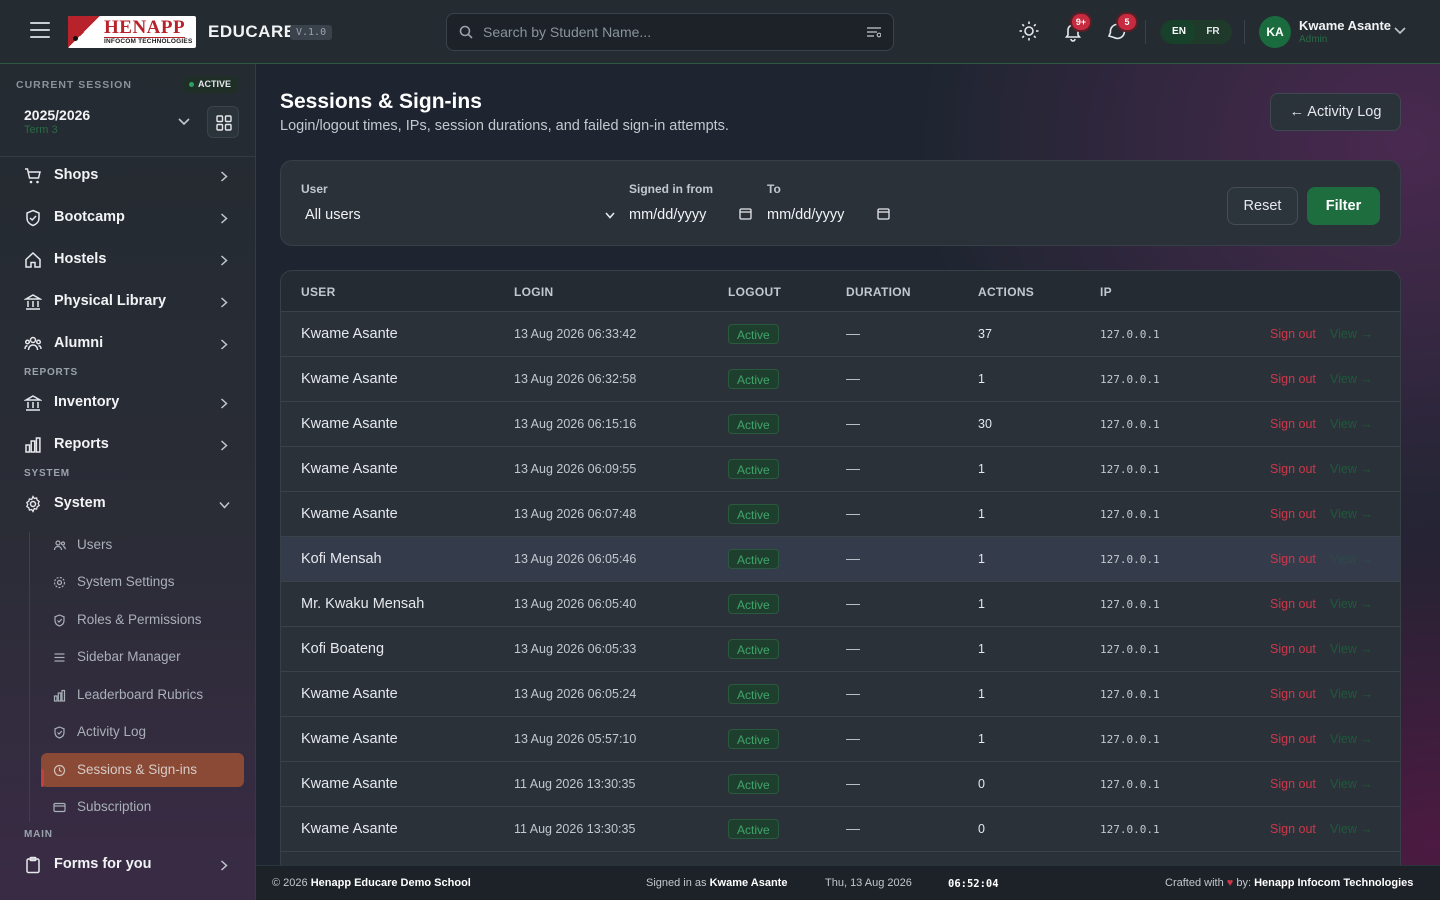 The height and width of the screenshot is (900, 1440). I want to click on sidebar-item-physical-library: Physical Library, so click(128, 302).